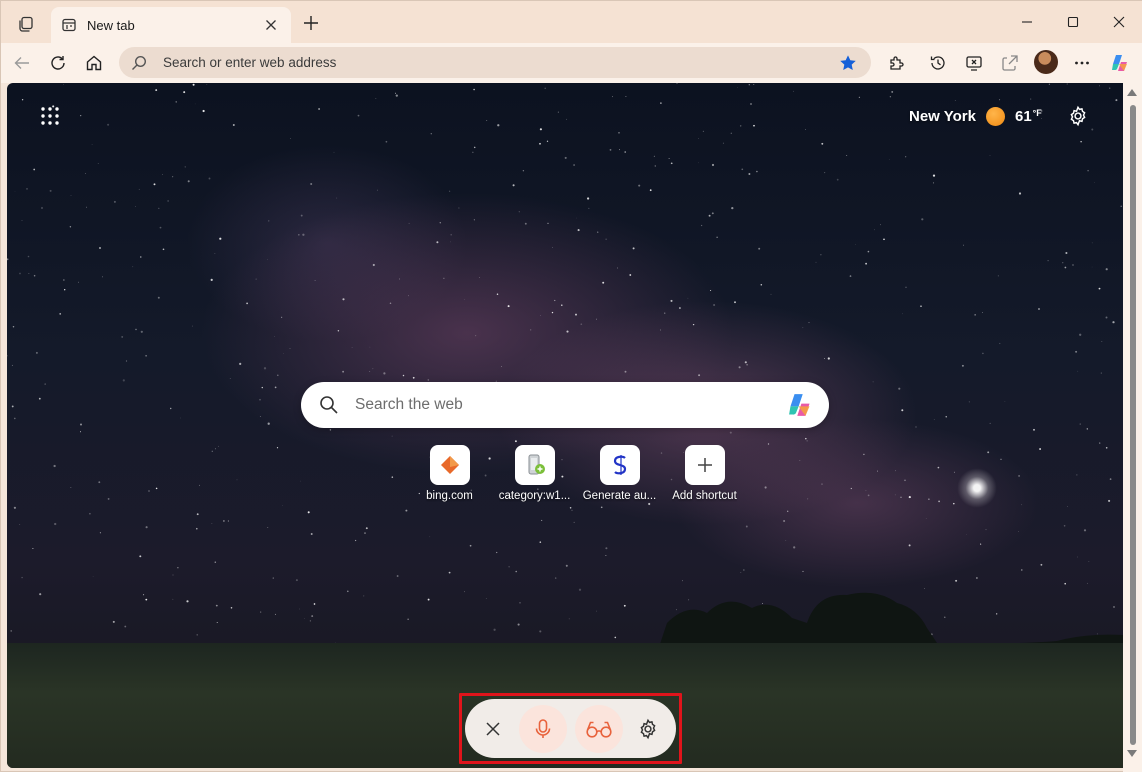 The height and width of the screenshot is (772, 1142). I want to click on share-icon, so click(1010, 63).